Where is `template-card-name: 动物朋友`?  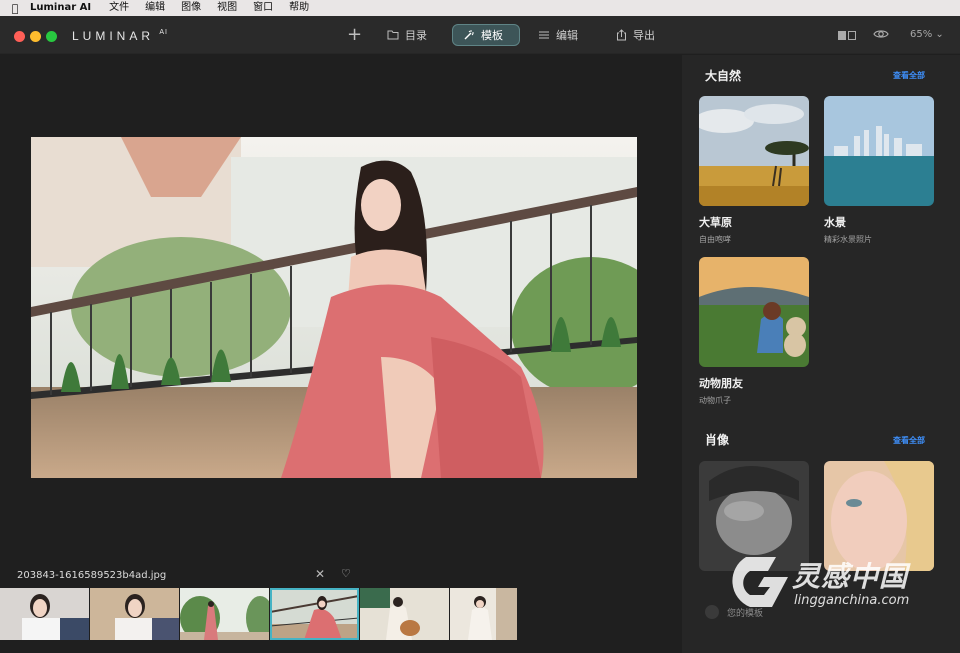
template-card-name: 动物朋友 is located at coordinates (721, 383).